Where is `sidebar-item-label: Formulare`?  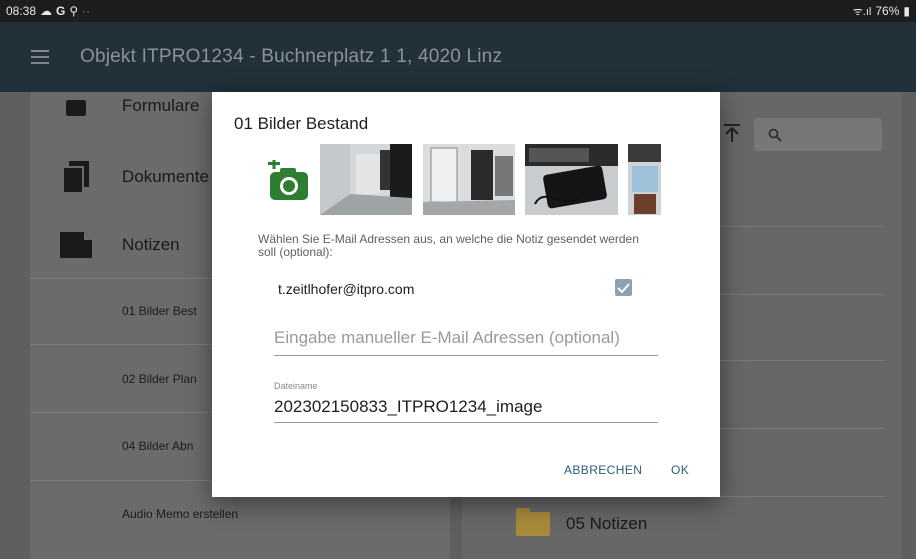
sidebar-item-label: Formulare is located at coordinates (161, 105).